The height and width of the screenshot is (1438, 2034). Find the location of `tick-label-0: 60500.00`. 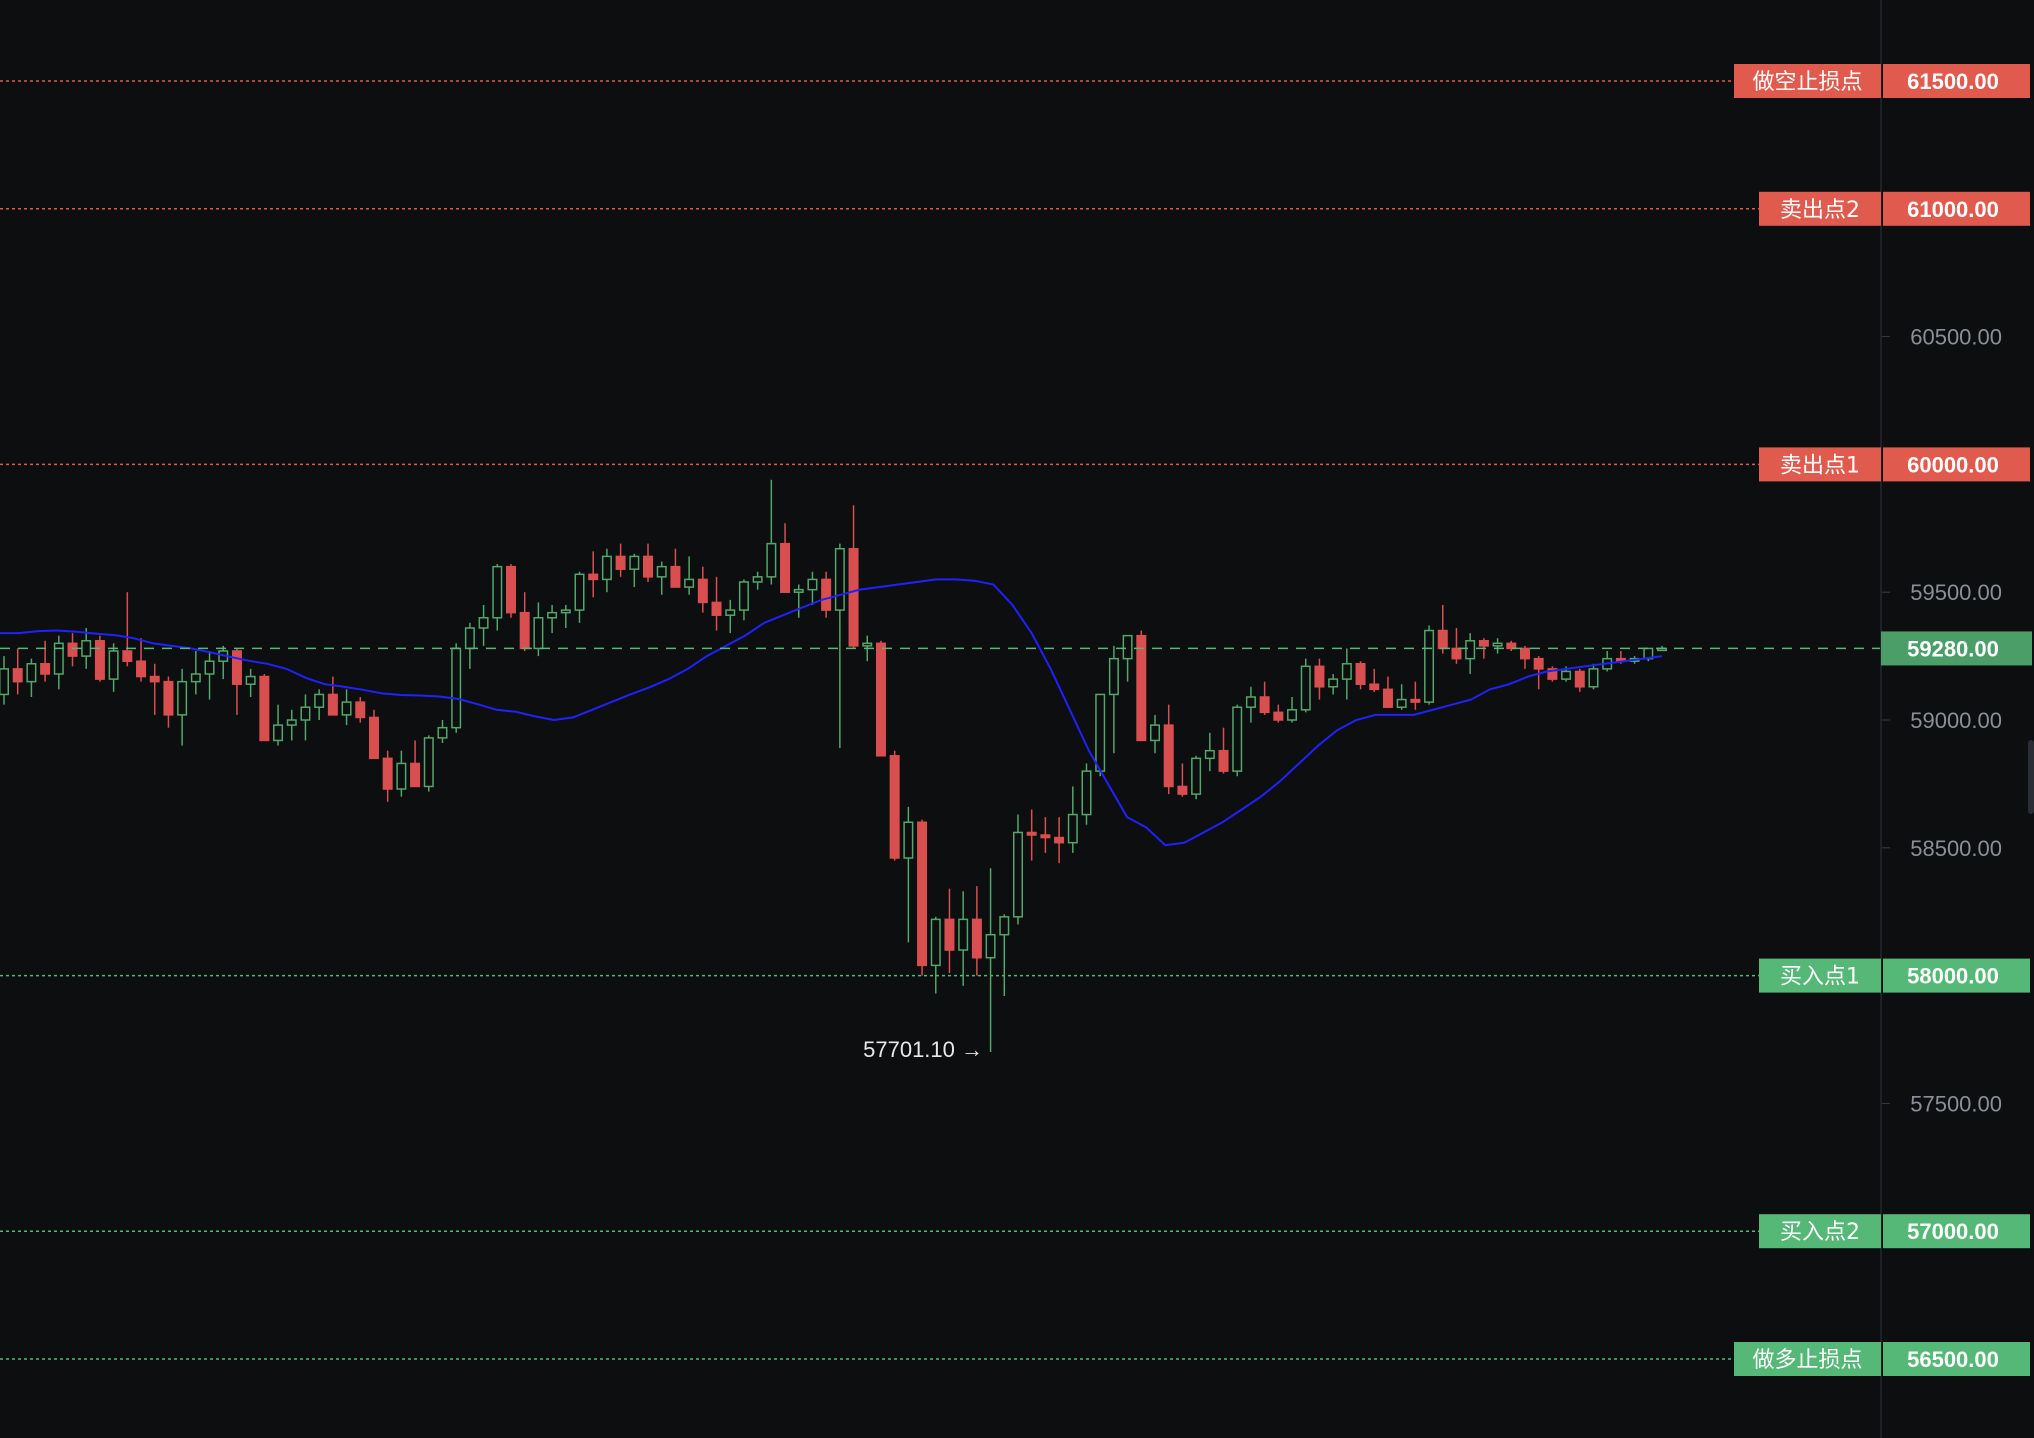

tick-label-0: 60500.00 is located at coordinates (1956, 337).